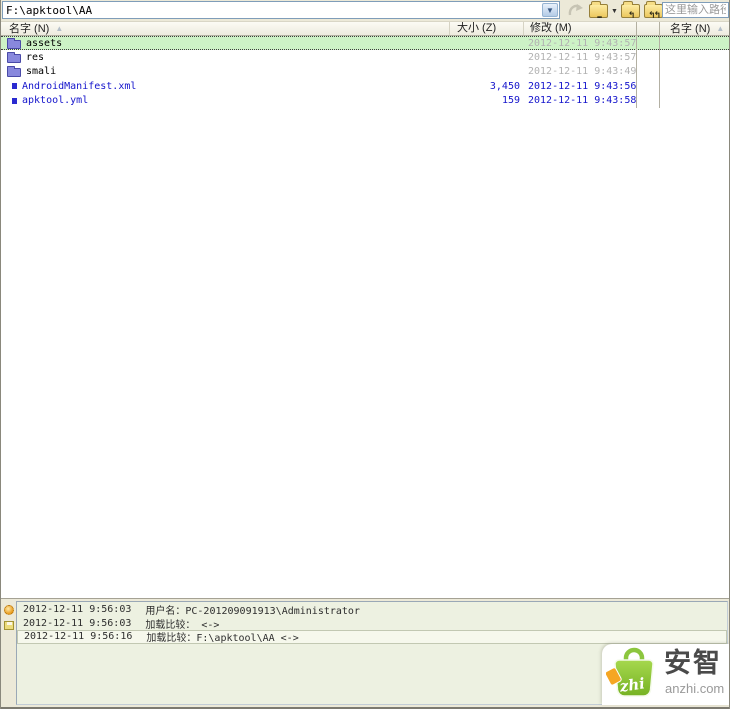 The width and height of the screenshot is (730, 709). I want to click on shopping-bag-icon: zhi, so click(633, 677).